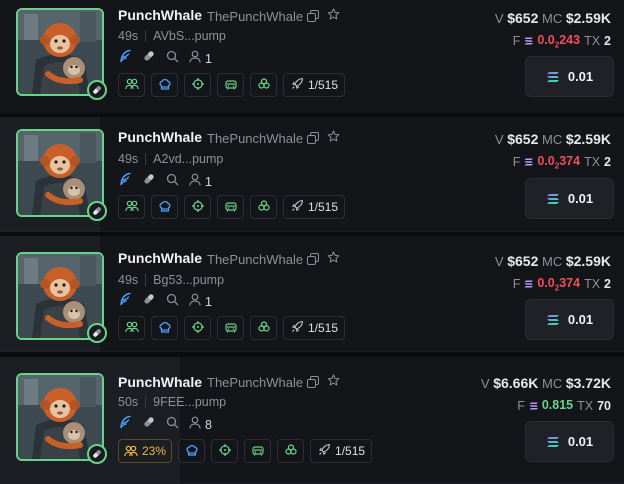 The height and width of the screenshot is (484, 624). I want to click on holders-count: 1, so click(208, 58).